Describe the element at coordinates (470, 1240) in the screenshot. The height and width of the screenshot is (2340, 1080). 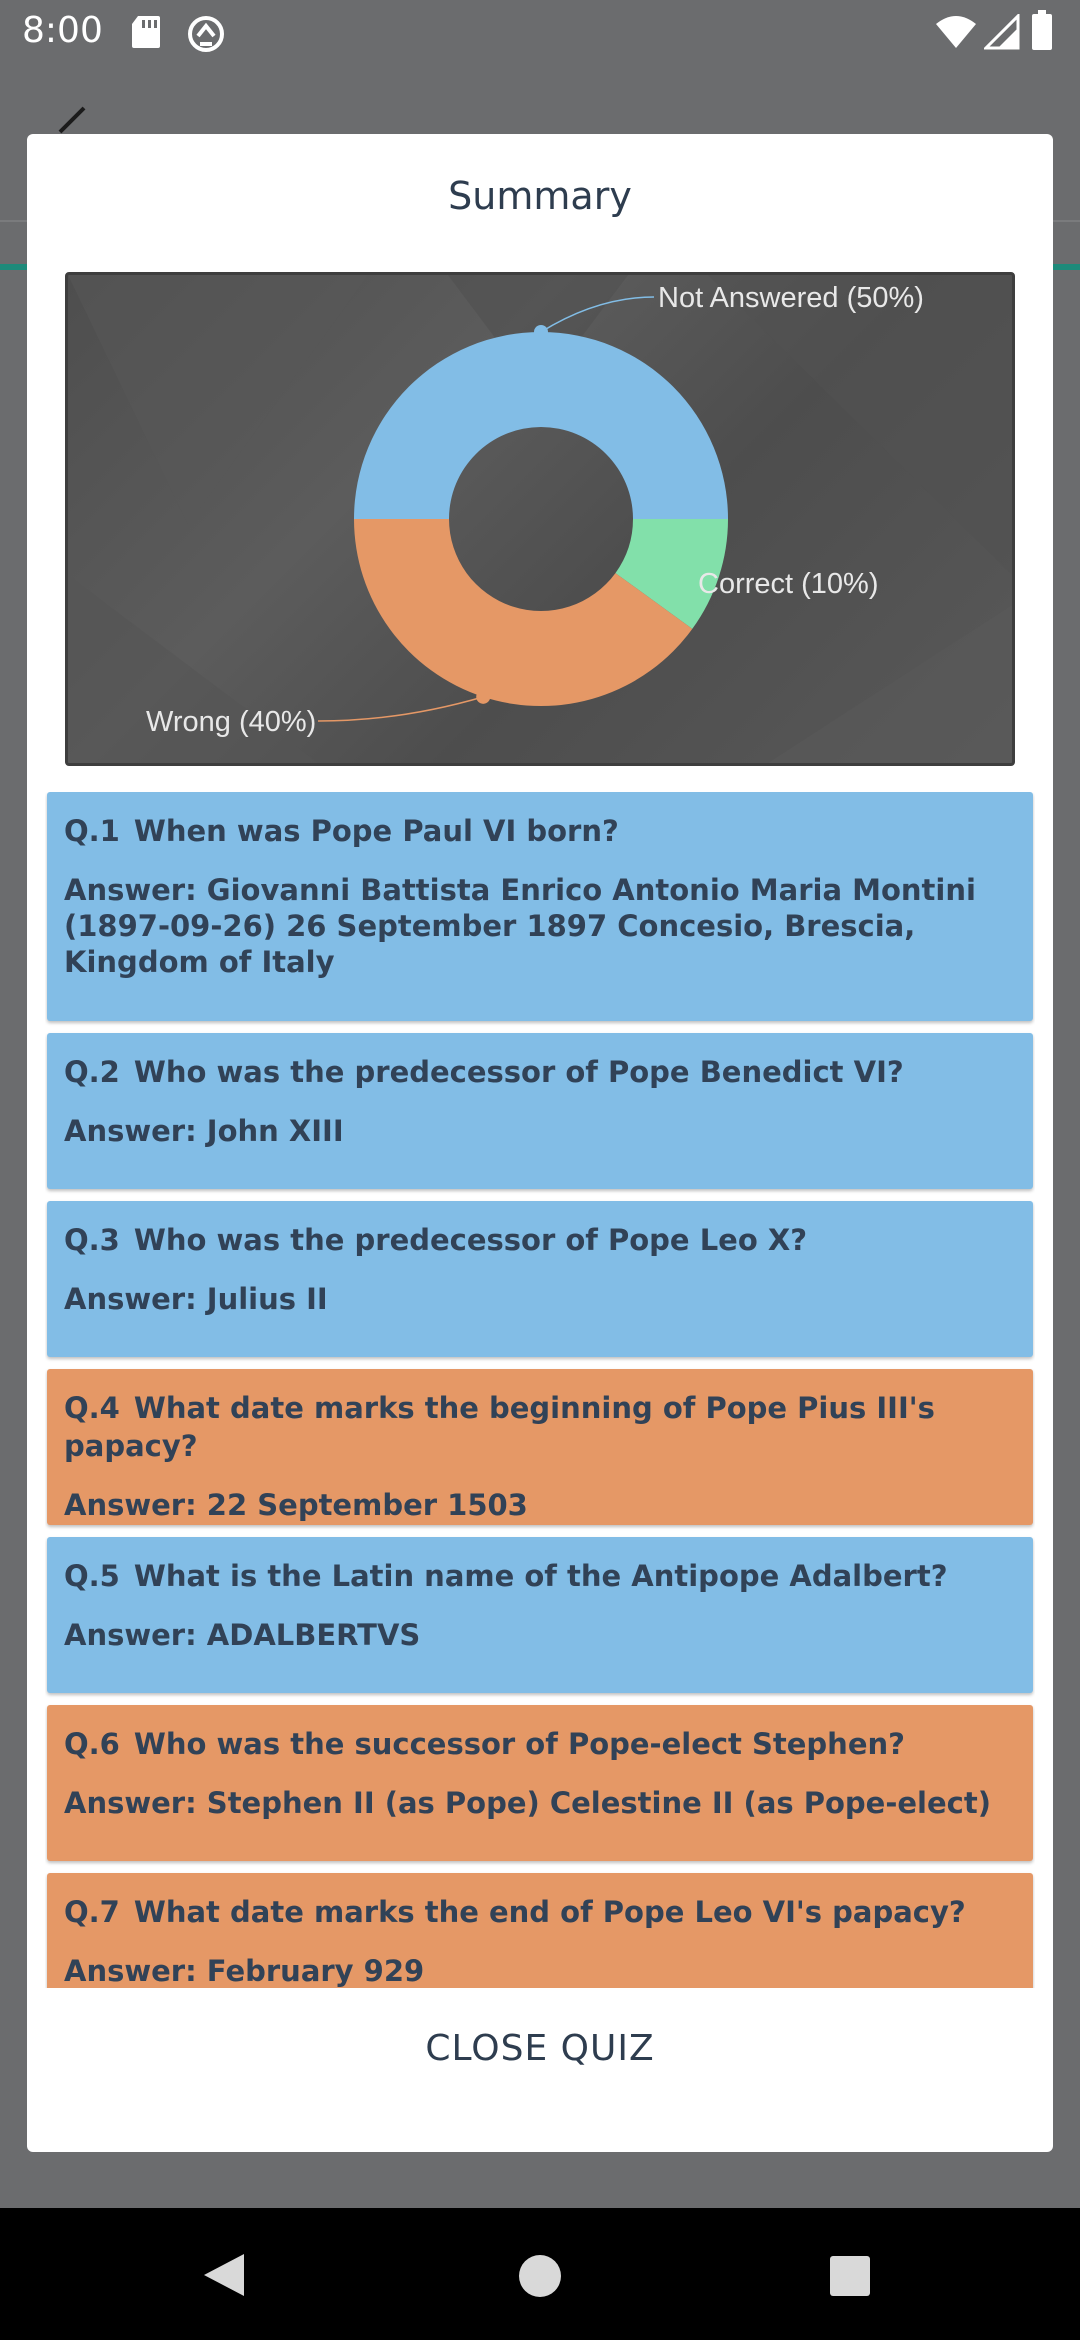
I see `question-text: Who was the predecessor of Pope Leo X?` at that location.